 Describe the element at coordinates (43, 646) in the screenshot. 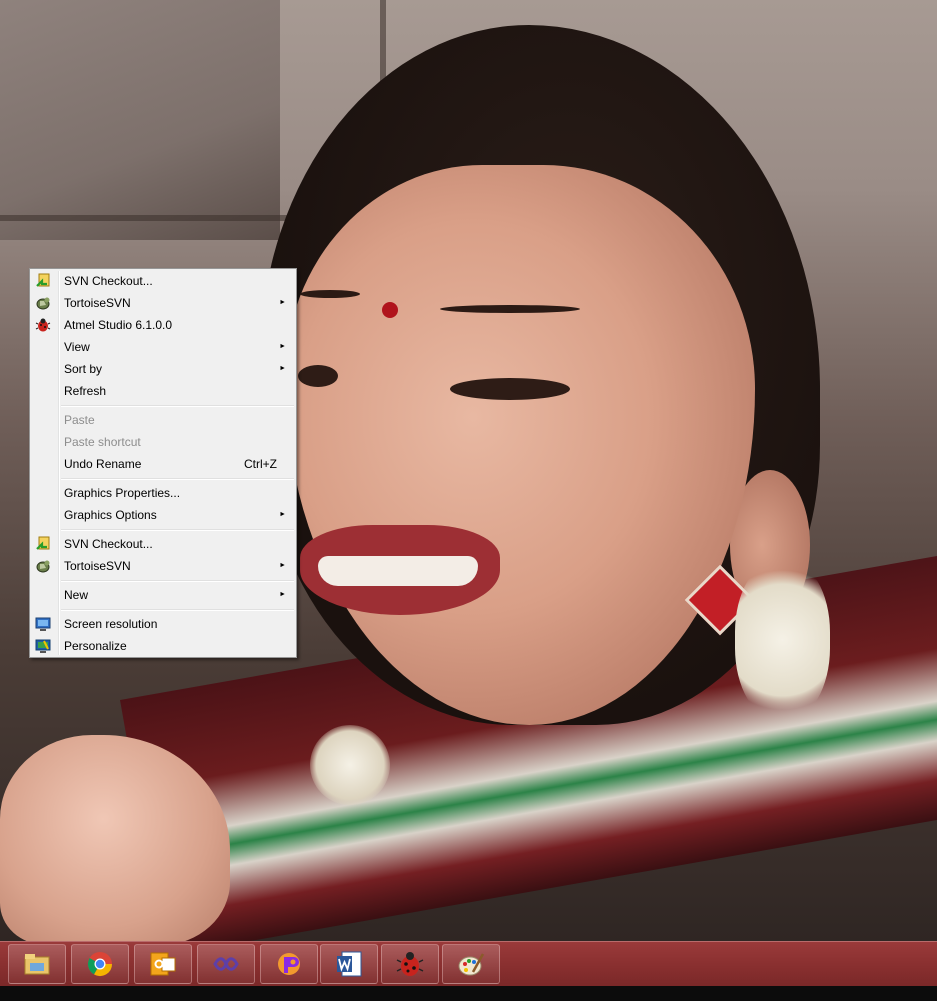

I see `personalize-icon` at that location.